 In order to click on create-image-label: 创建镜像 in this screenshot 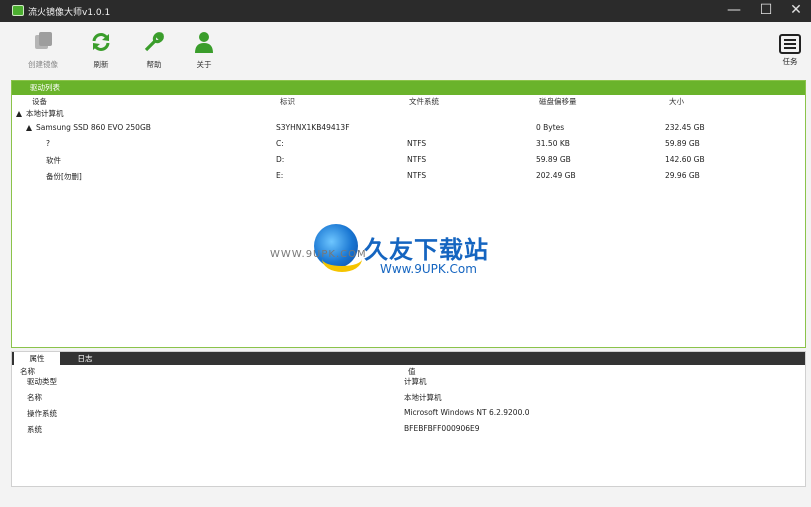, I will do `click(43, 64)`.